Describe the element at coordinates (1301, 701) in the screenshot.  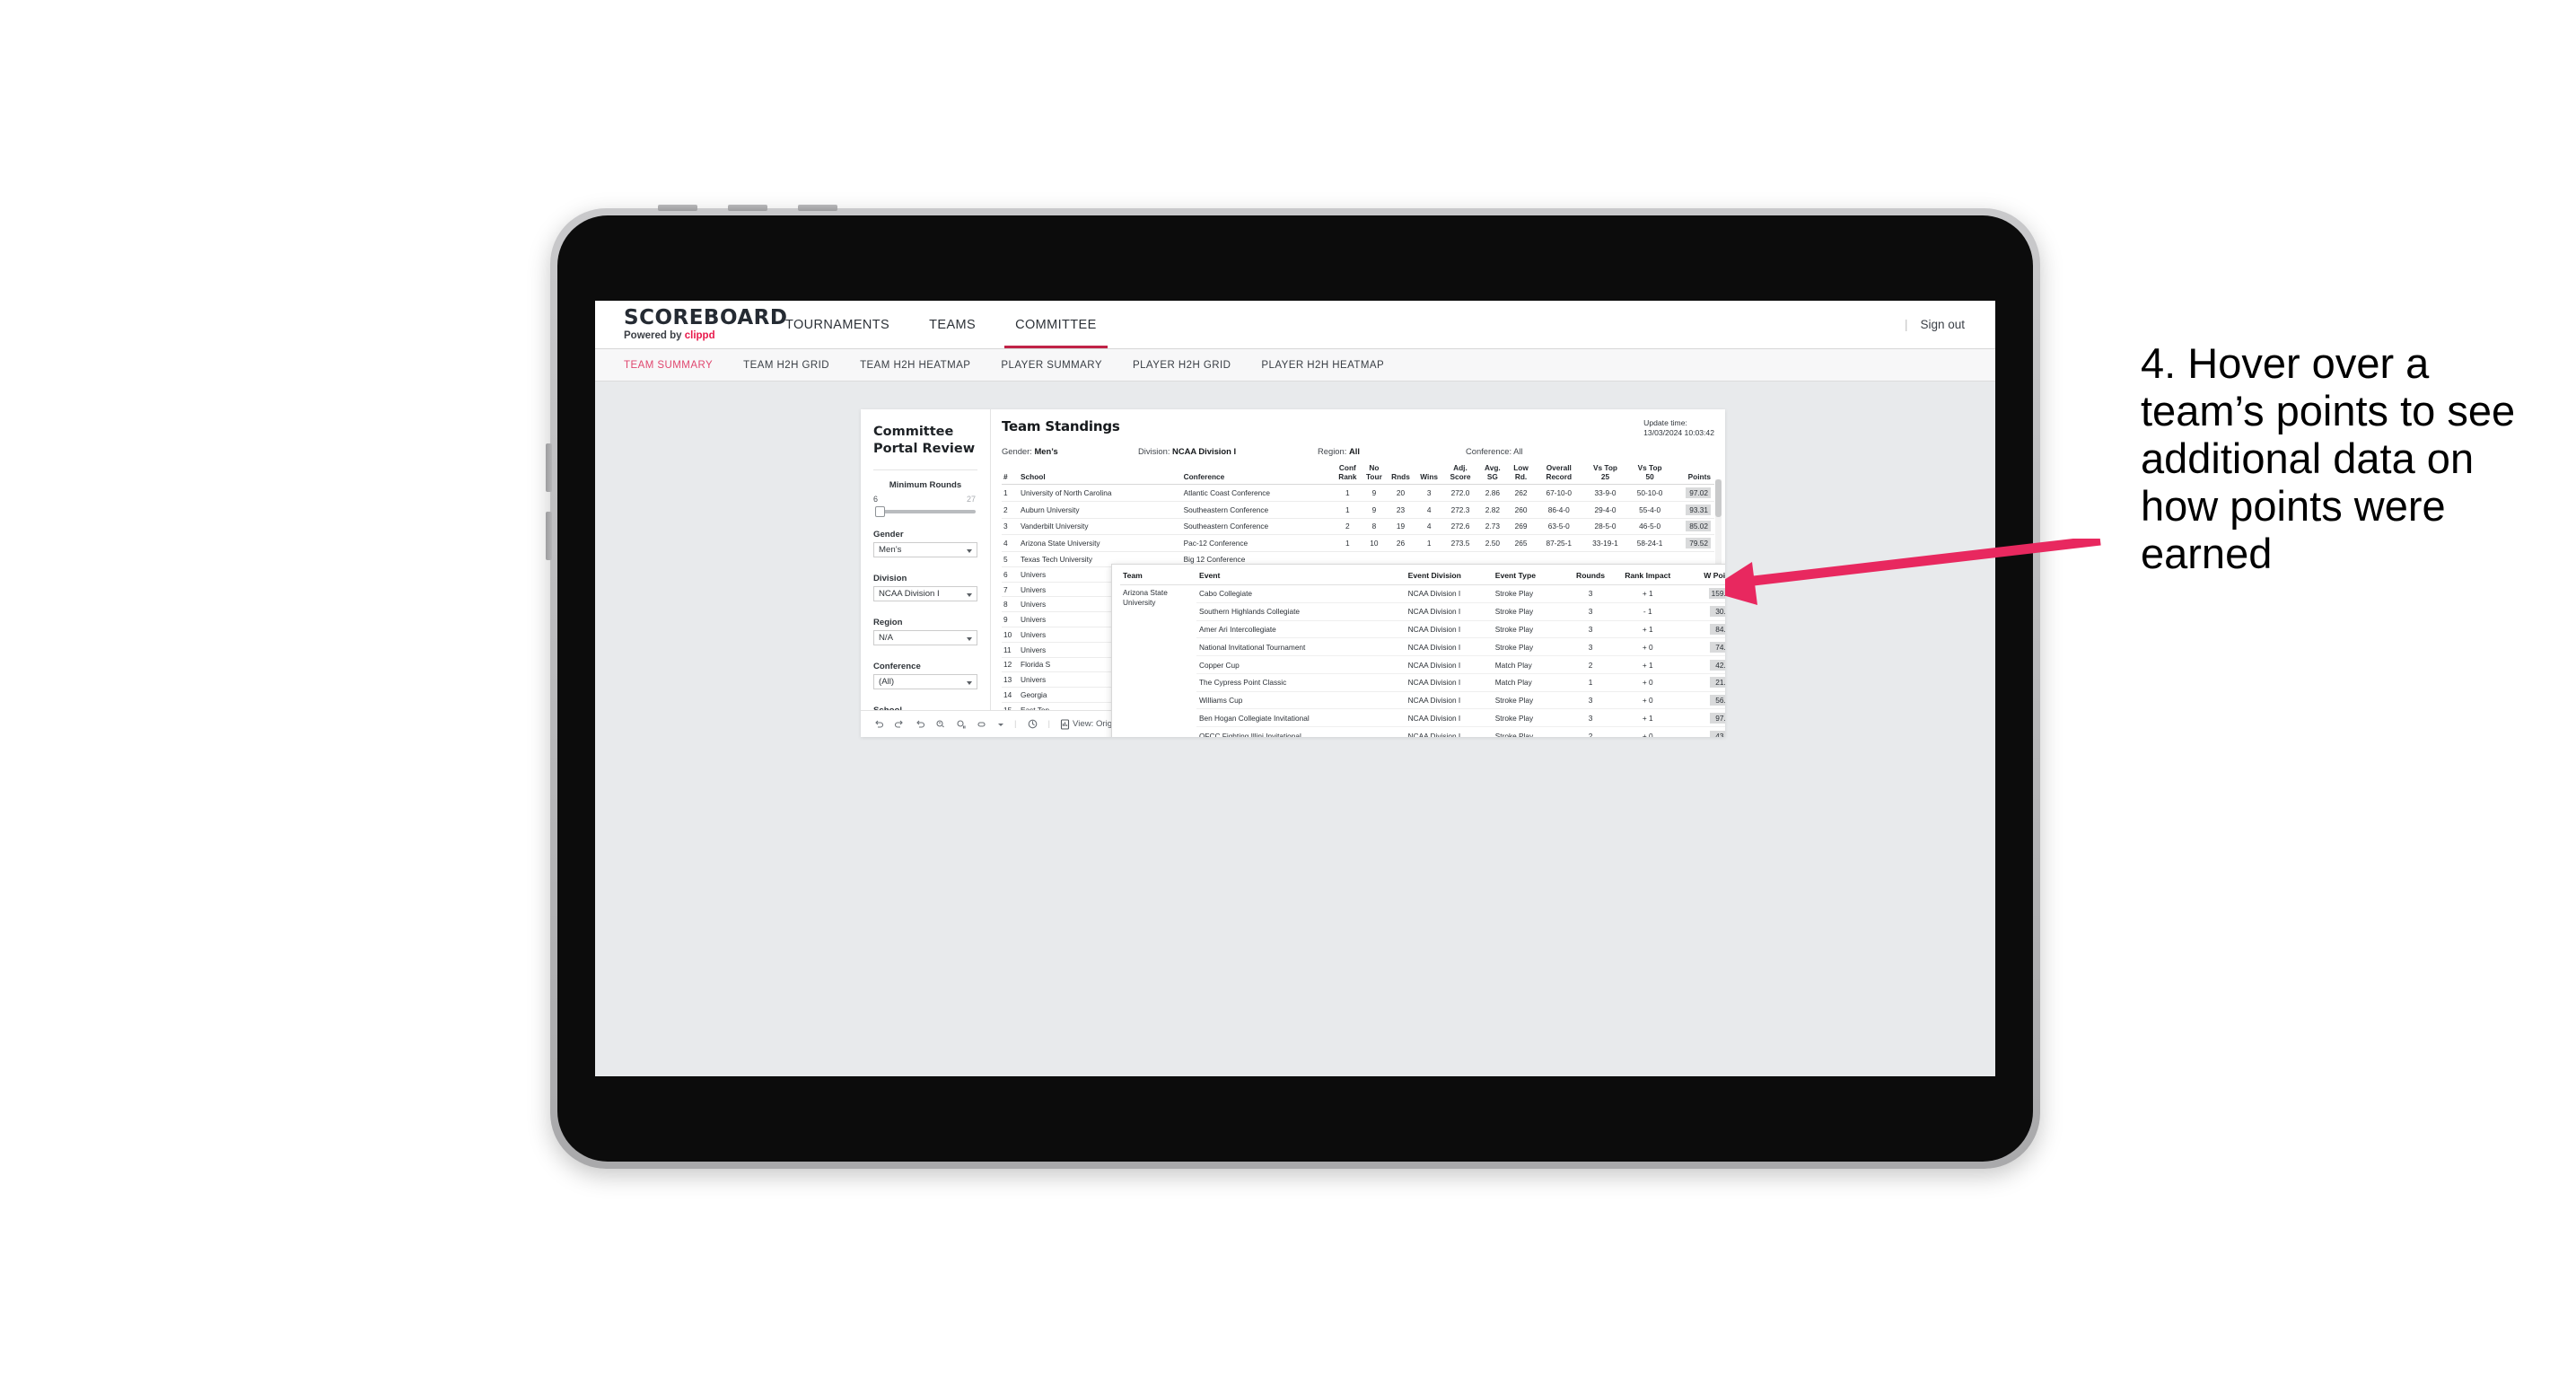
I see `tooltip-event: Williams Cup` at that location.